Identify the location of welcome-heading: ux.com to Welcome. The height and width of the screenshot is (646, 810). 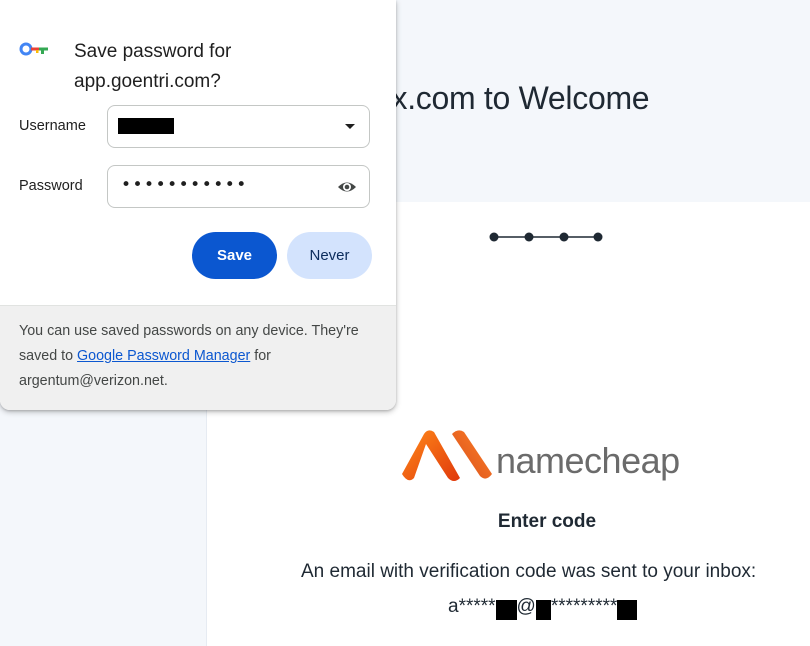
(512, 98).